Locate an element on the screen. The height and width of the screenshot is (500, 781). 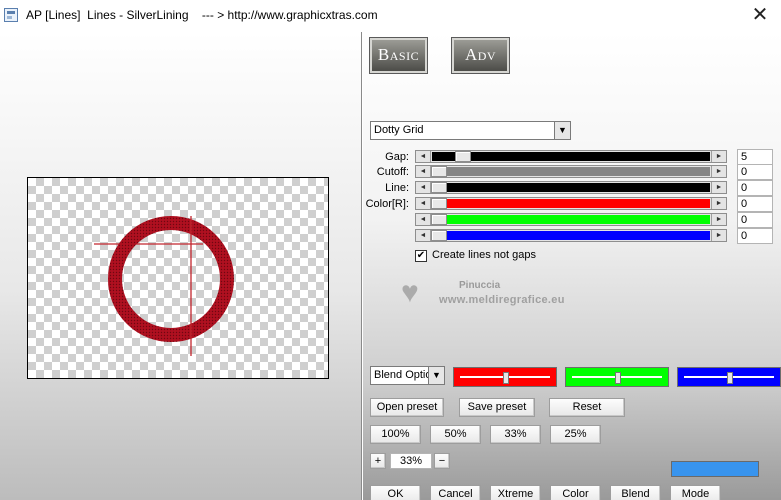
ring-dots is located at coordinates (171, 279).